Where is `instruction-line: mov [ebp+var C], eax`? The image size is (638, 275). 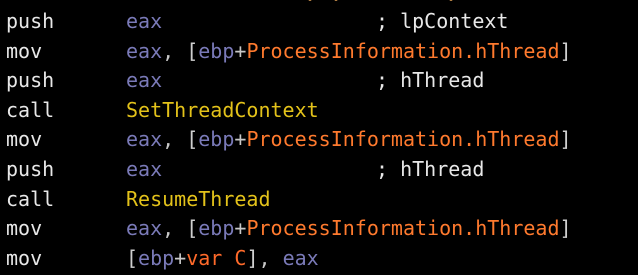
instruction-line: mov [ebp+var C], eax is located at coordinates (319, 258).